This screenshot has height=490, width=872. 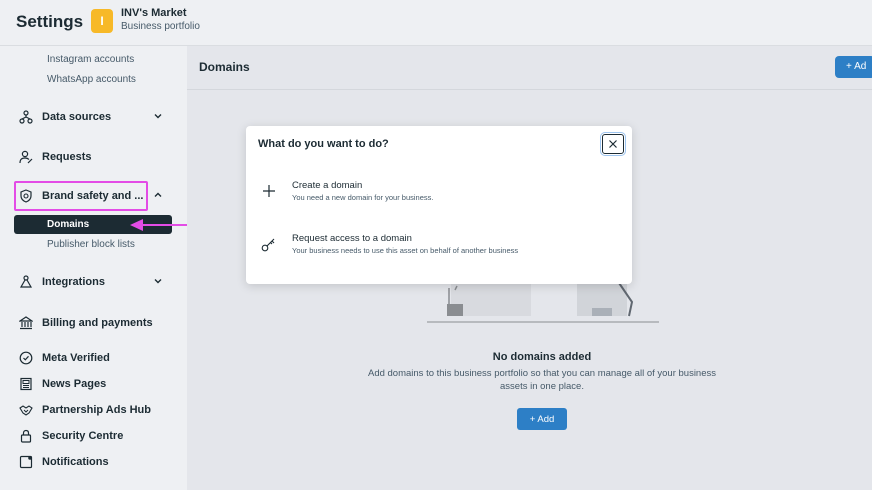 What do you see at coordinates (542, 419) in the screenshot?
I see `add-domain-button: + Add` at bounding box center [542, 419].